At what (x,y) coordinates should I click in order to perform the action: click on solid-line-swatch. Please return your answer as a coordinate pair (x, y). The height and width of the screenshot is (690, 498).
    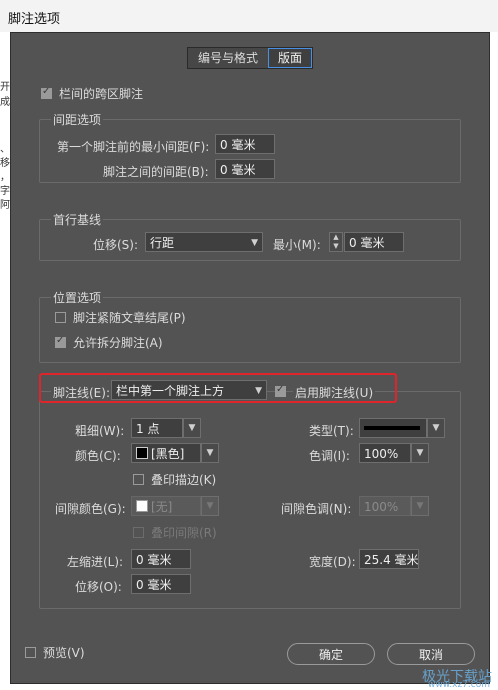
    Looking at the image, I should click on (392, 428).